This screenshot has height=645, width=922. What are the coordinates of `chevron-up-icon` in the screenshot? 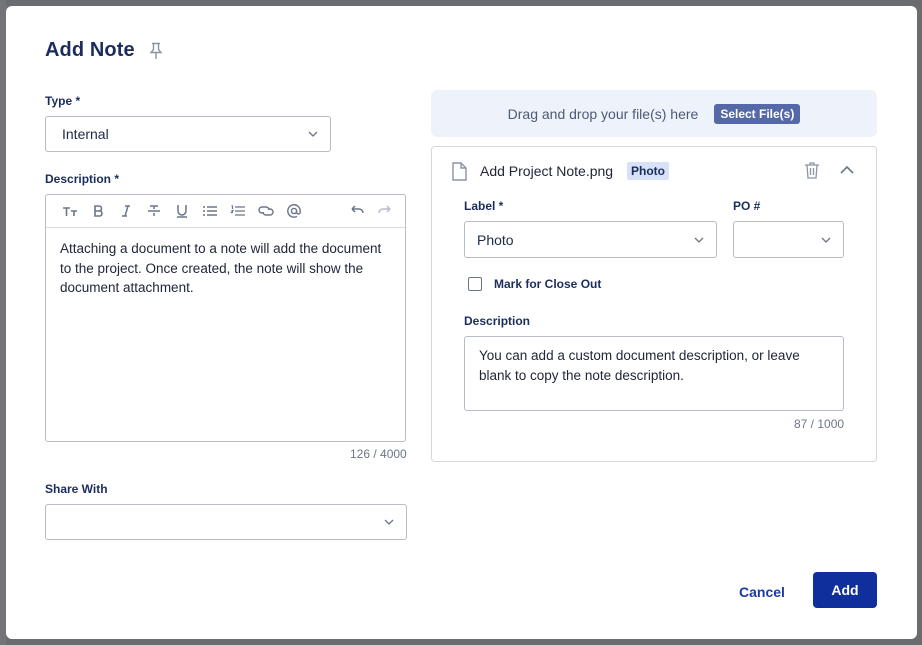 It's located at (847, 170).